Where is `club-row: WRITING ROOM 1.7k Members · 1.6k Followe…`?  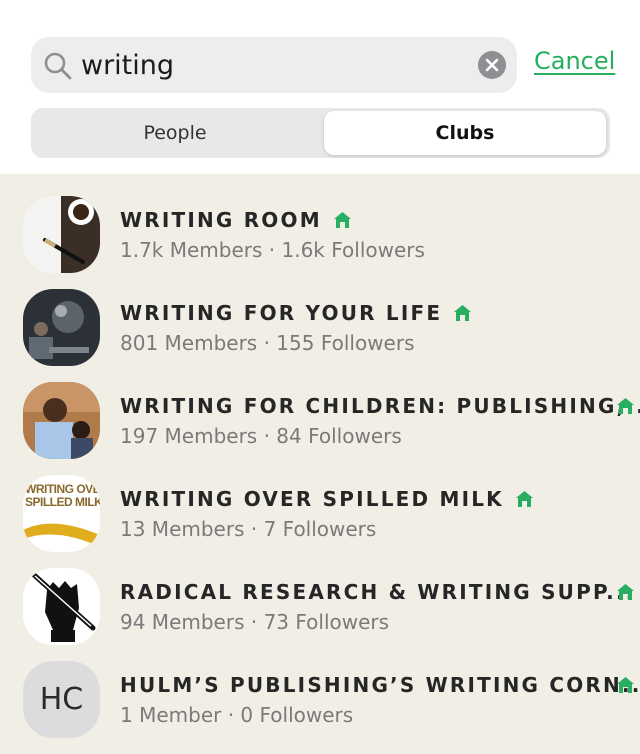 club-row: WRITING ROOM 1.7k Members · 1.6k Followe… is located at coordinates (320, 223).